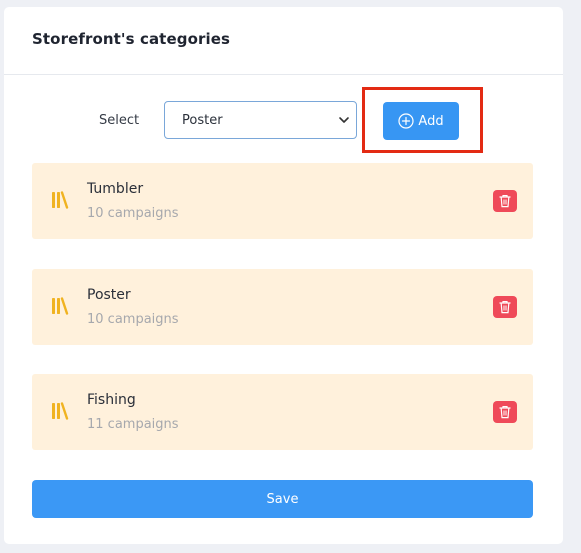 This screenshot has width=581, height=553. What do you see at coordinates (344, 120) in the screenshot?
I see `chevron-down-icon` at bounding box center [344, 120].